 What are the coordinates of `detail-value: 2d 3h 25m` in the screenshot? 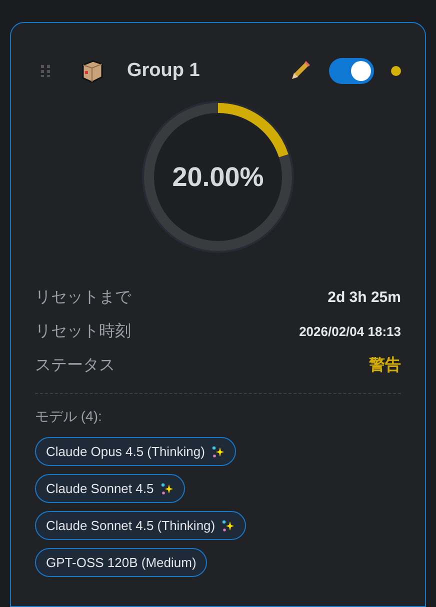 It's located at (364, 298).